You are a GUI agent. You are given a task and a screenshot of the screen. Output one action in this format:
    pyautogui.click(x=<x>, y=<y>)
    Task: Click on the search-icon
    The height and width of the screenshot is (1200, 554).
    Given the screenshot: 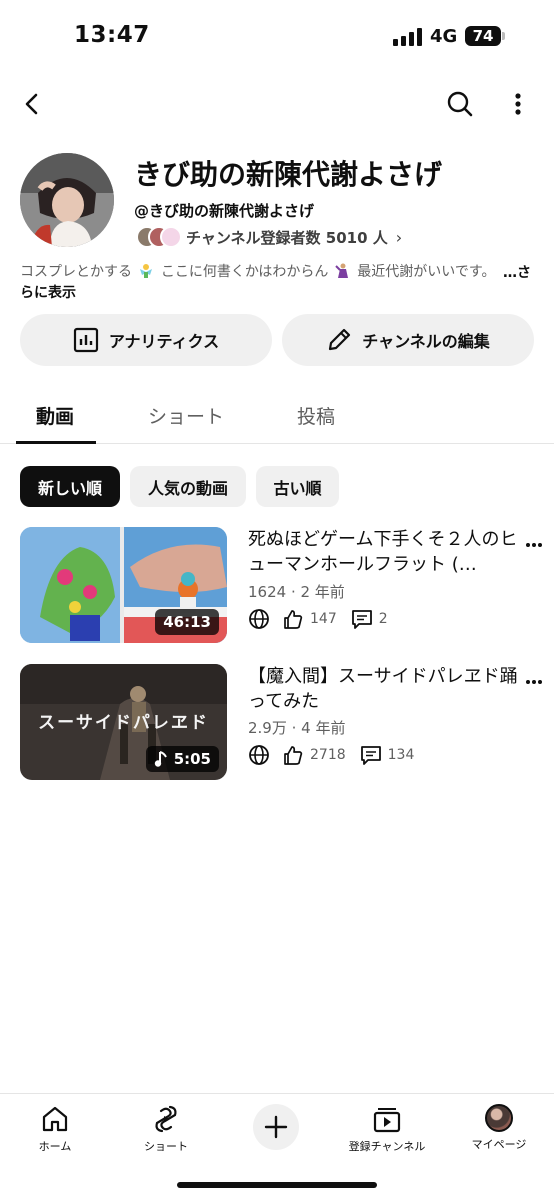 What is the action you would take?
    pyautogui.click(x=460, y=104)
    